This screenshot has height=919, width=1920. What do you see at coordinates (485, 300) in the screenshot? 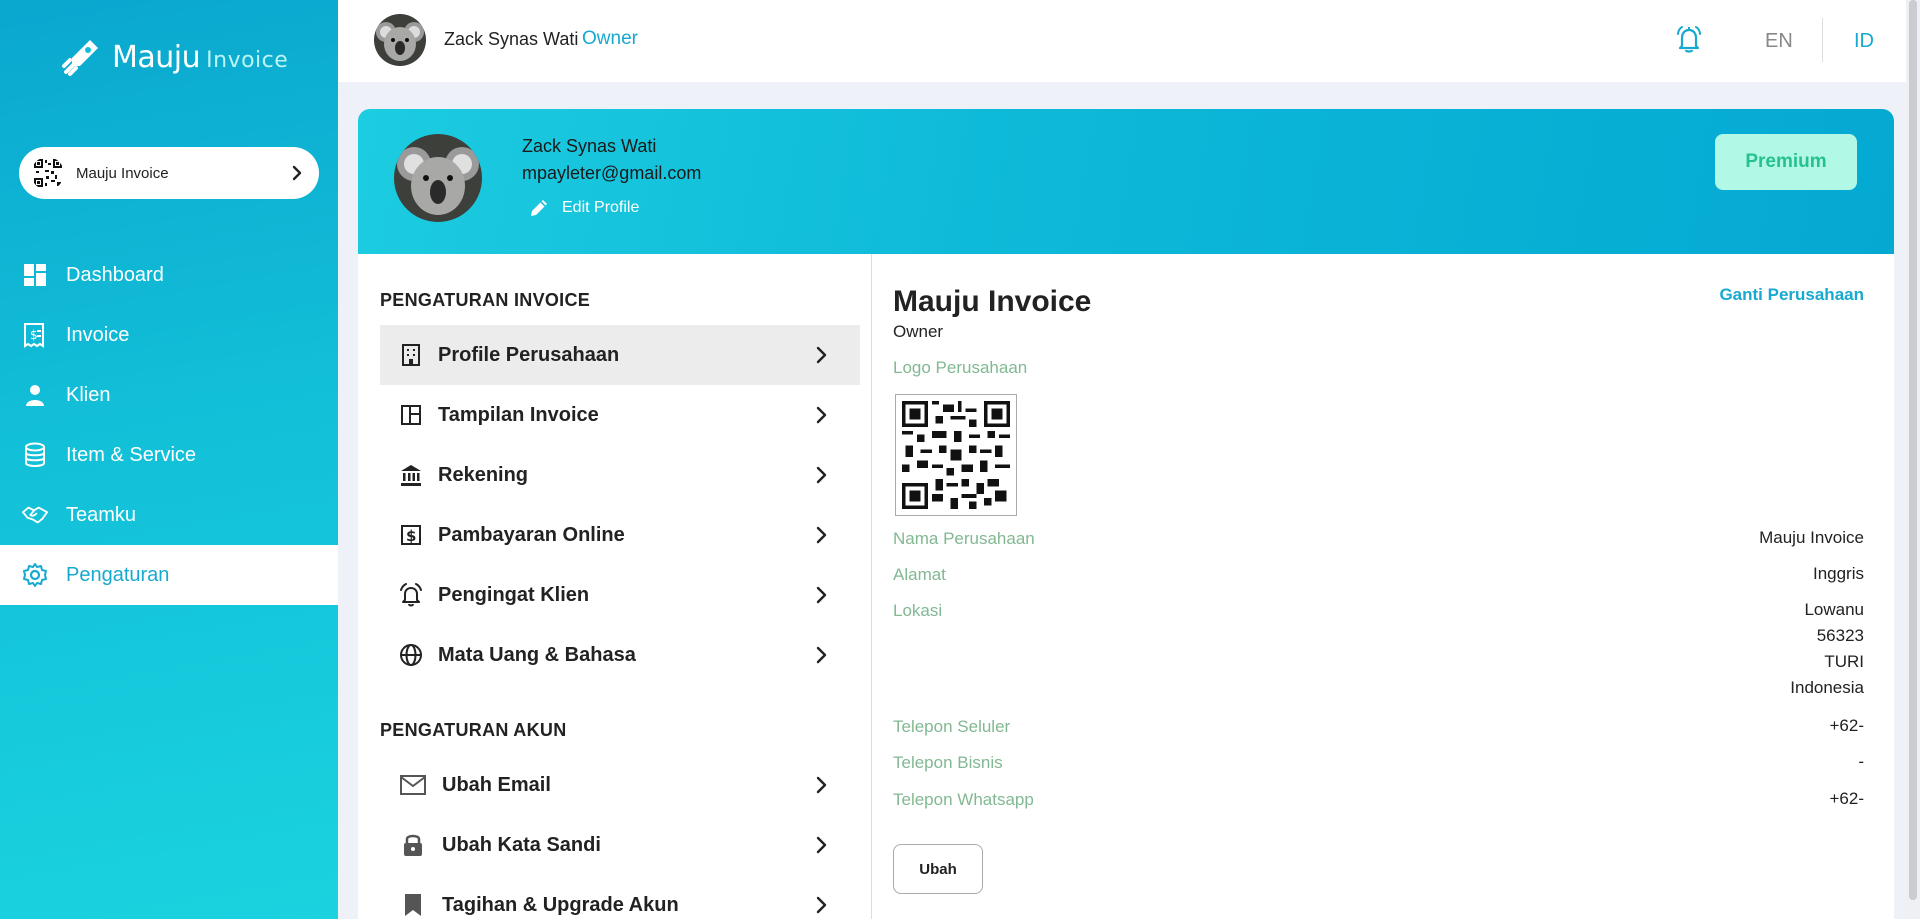
I see `invoice-settings-title: PENGATURAN INVOICE` at bounding box center [485, 300].